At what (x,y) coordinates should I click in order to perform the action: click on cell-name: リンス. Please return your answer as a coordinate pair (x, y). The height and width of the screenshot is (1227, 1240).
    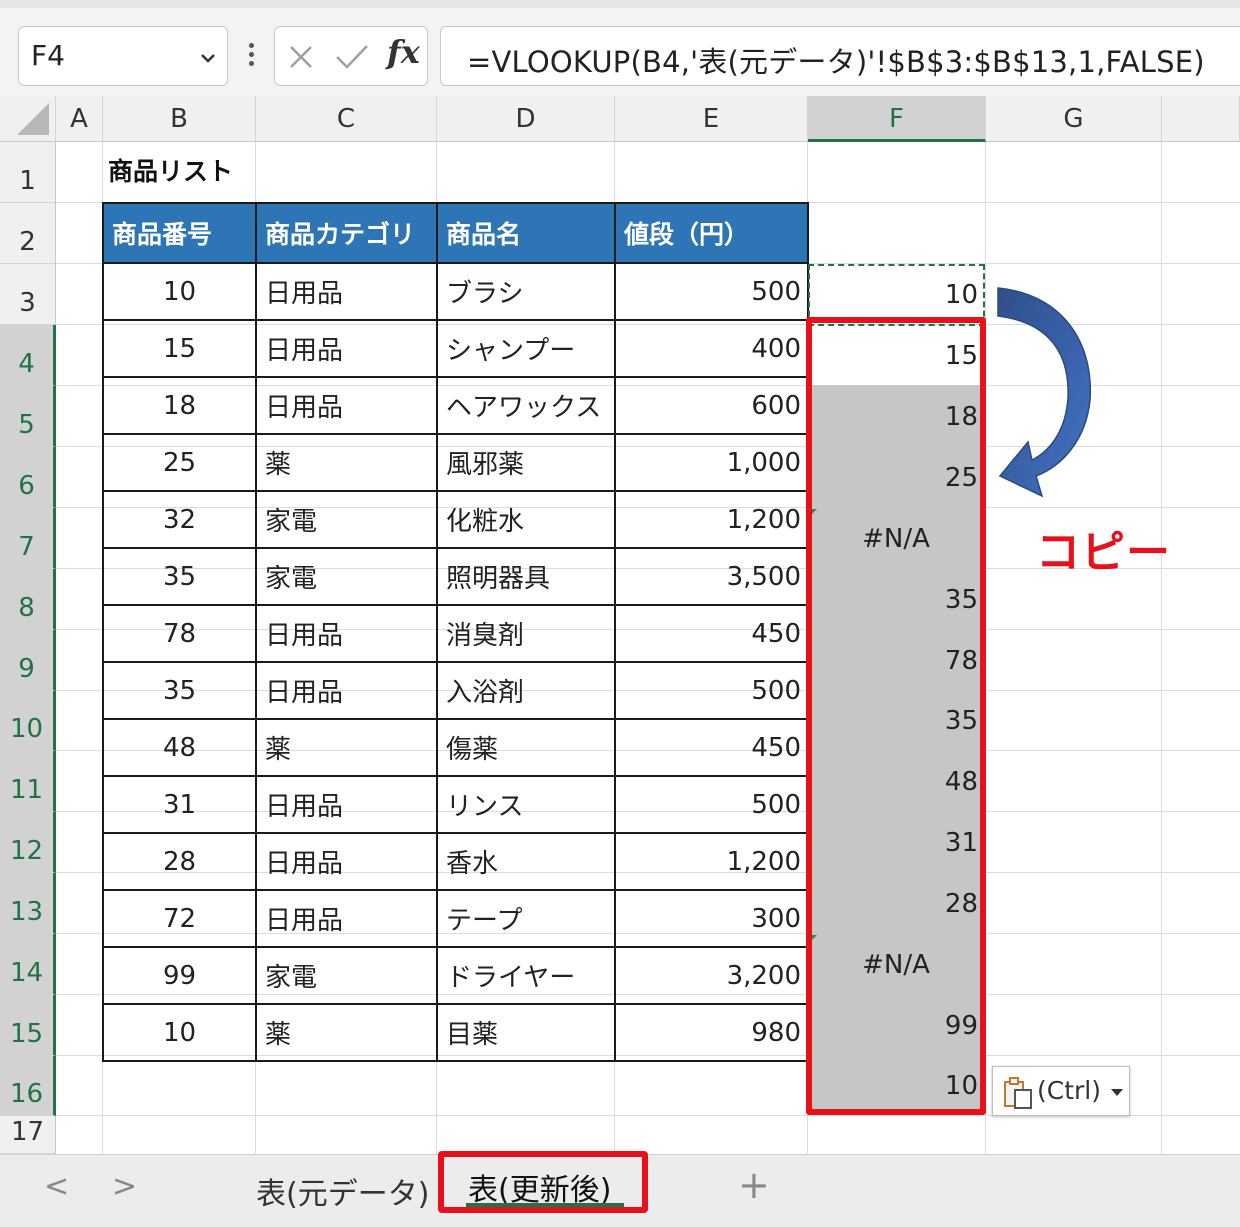
    Looking at the image, I should click on (526, 804).